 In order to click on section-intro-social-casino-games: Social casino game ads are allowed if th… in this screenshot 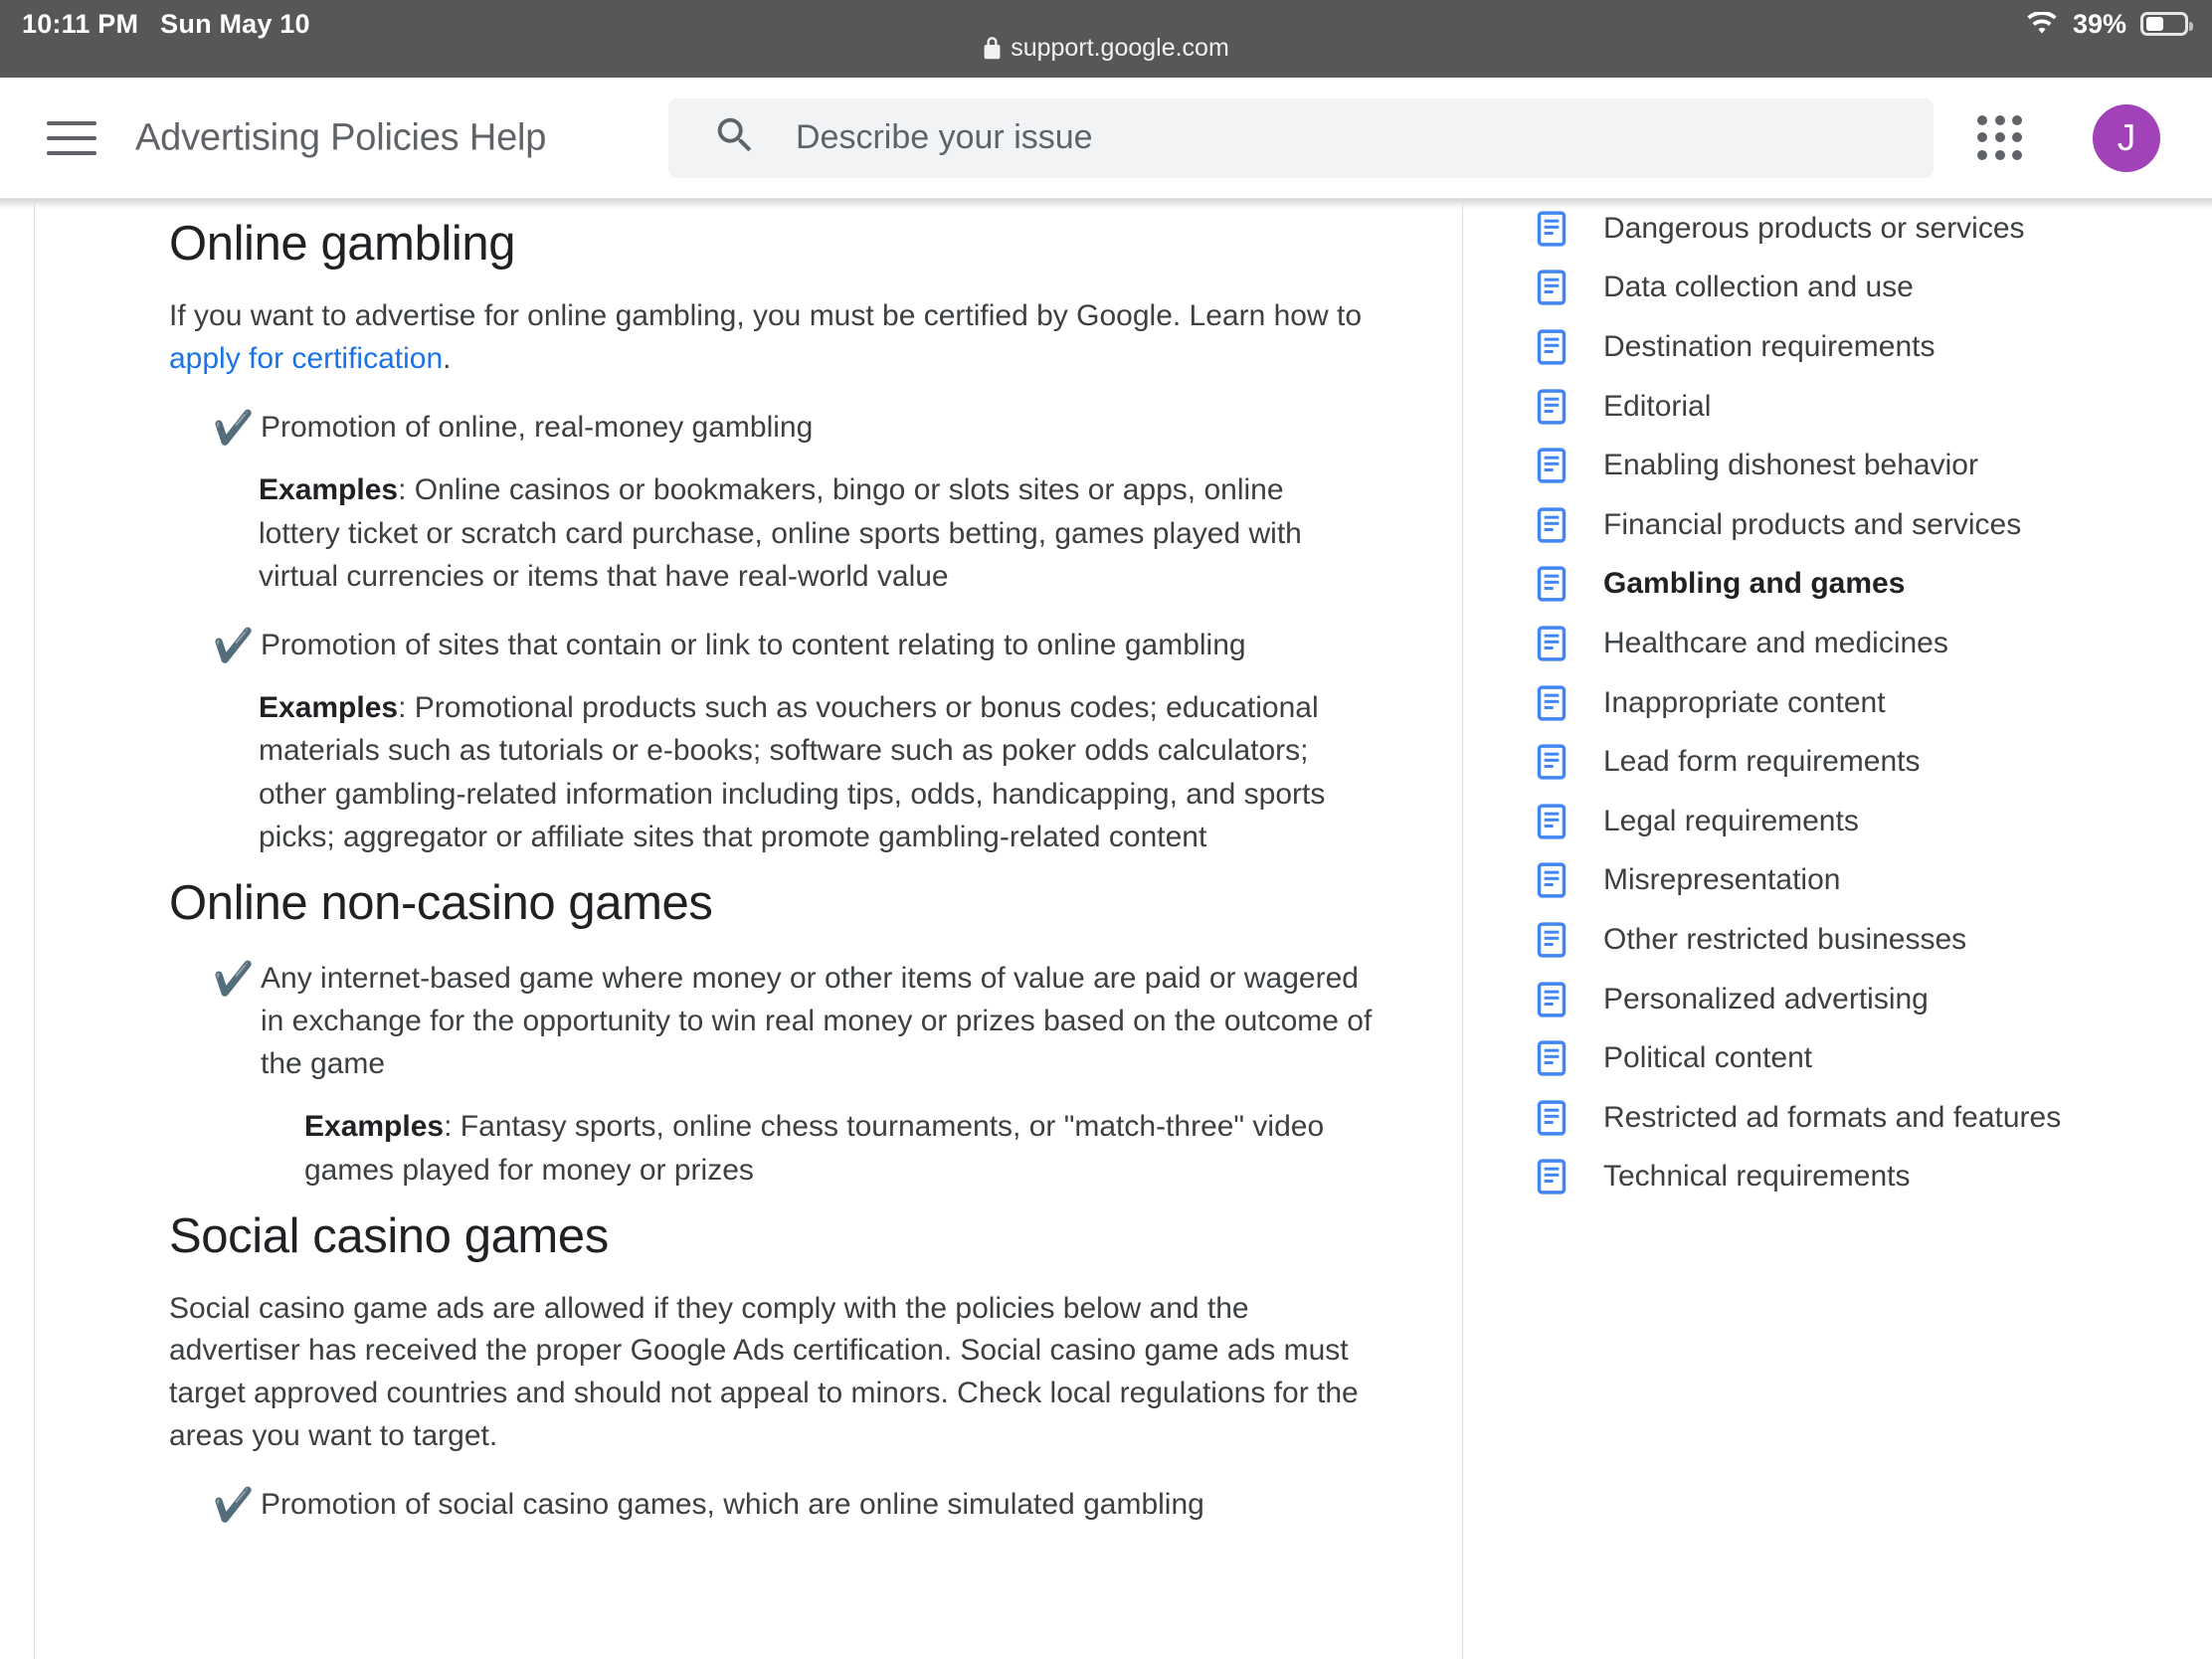, I will do `click(764, 1371)`.